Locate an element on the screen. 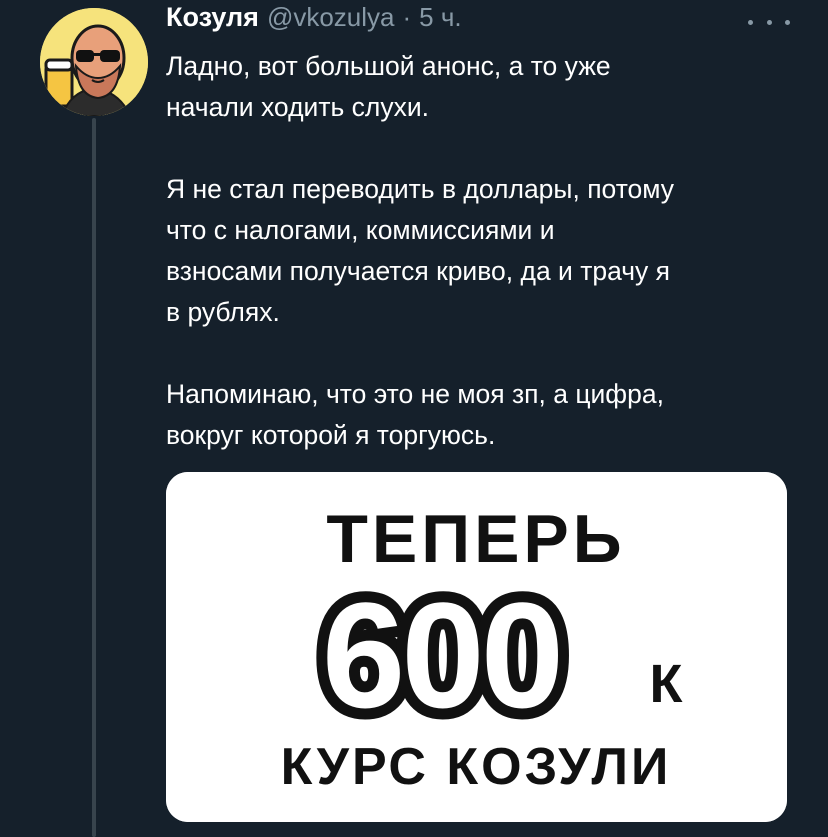 Image resolution: width=828 pixels, height=837 pixels. avatar is located at coordinates (94, 62).